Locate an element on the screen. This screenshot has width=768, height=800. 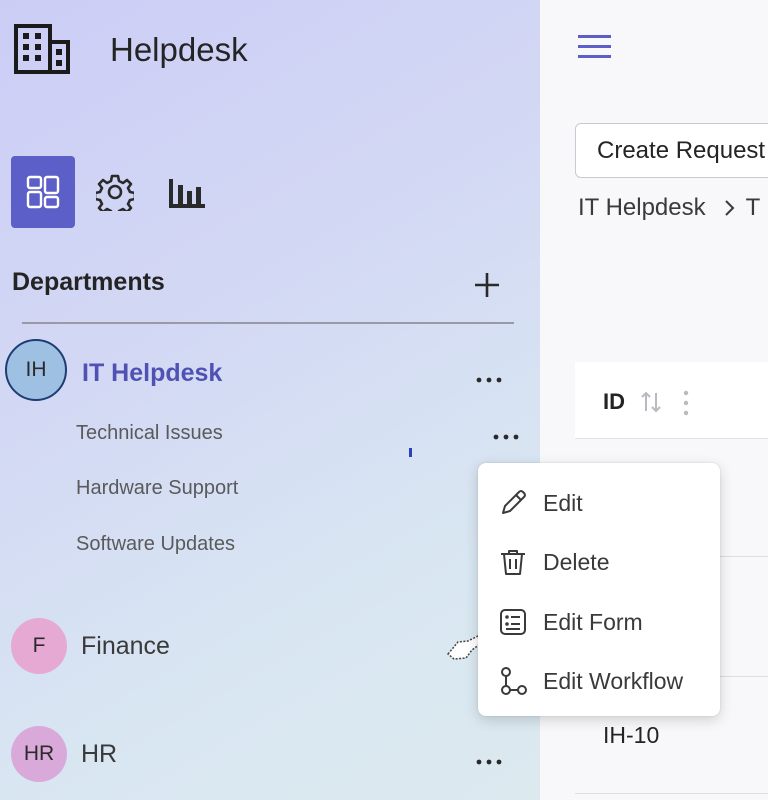
drag-cursor-icon is located at coordinates (463, 647).